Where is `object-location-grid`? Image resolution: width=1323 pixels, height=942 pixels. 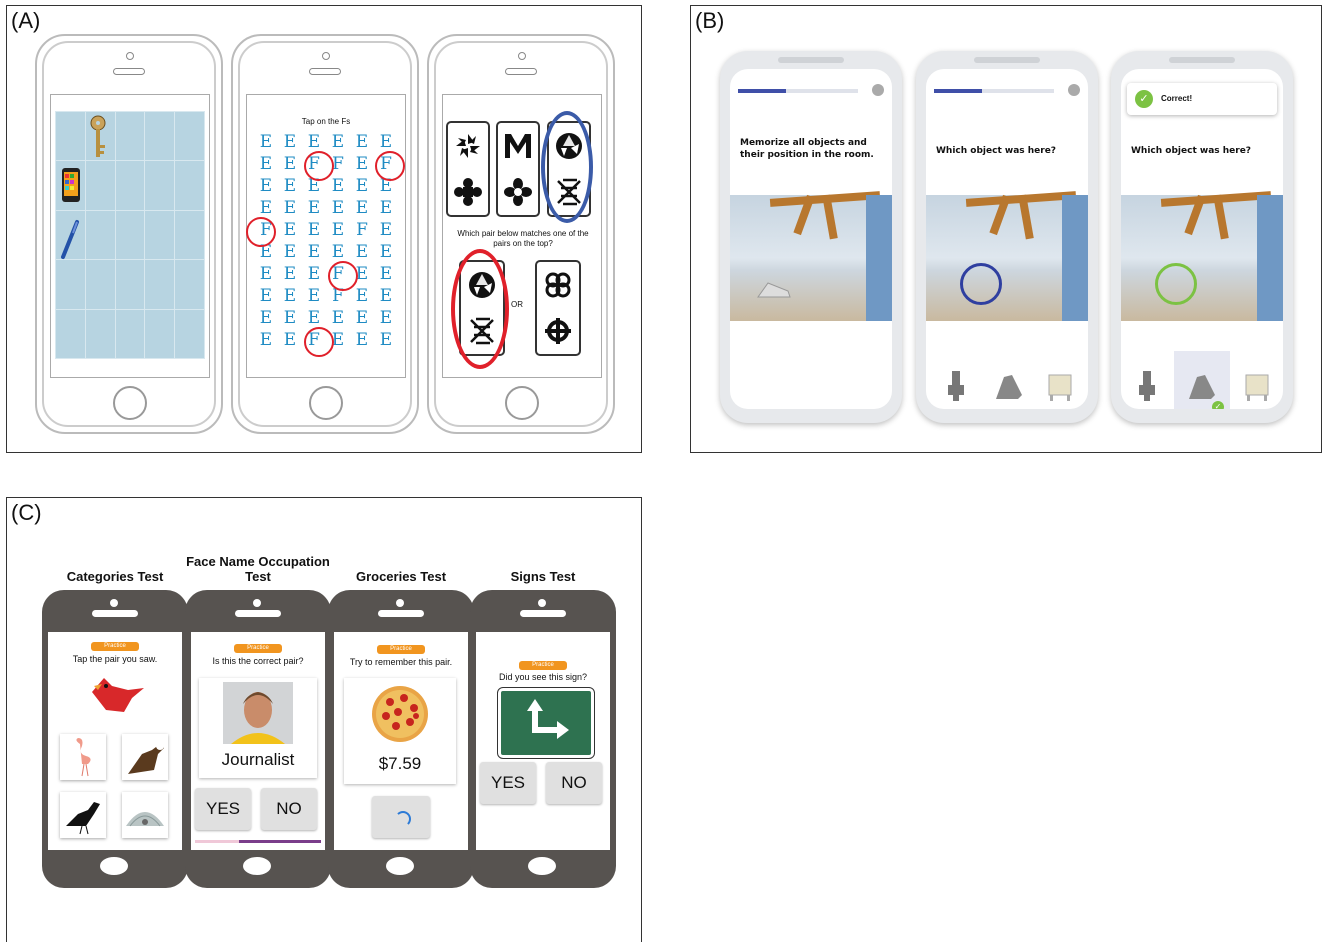
object-location-grid is located at coordinates (130, 235).